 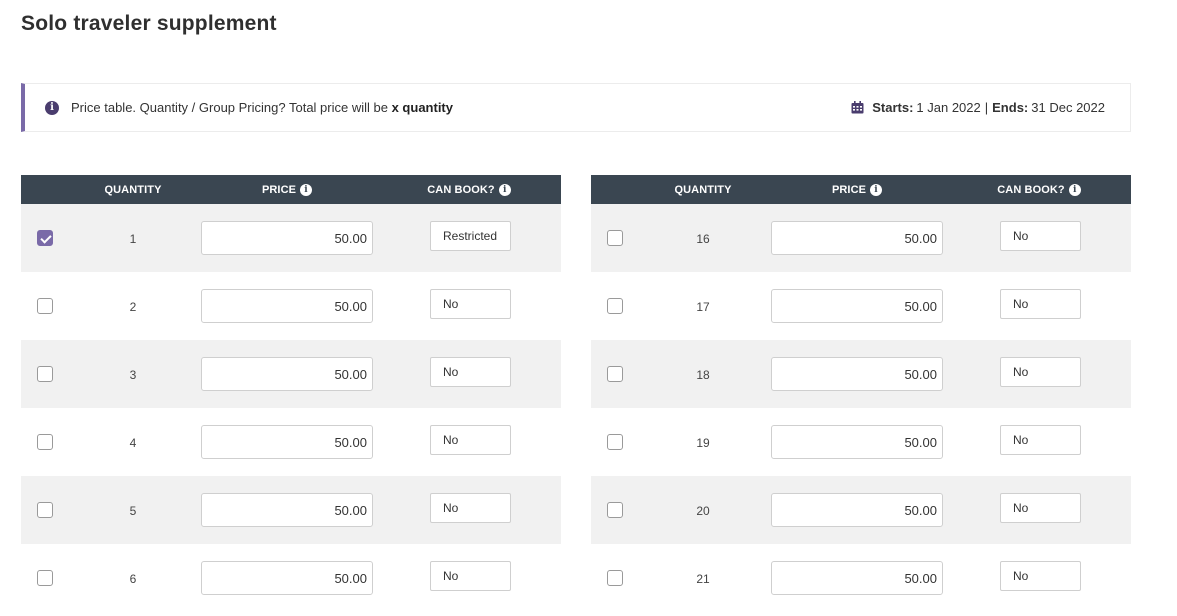 I want to click on starts-value: 1 Jan 2022, so click(x=948, y=107).